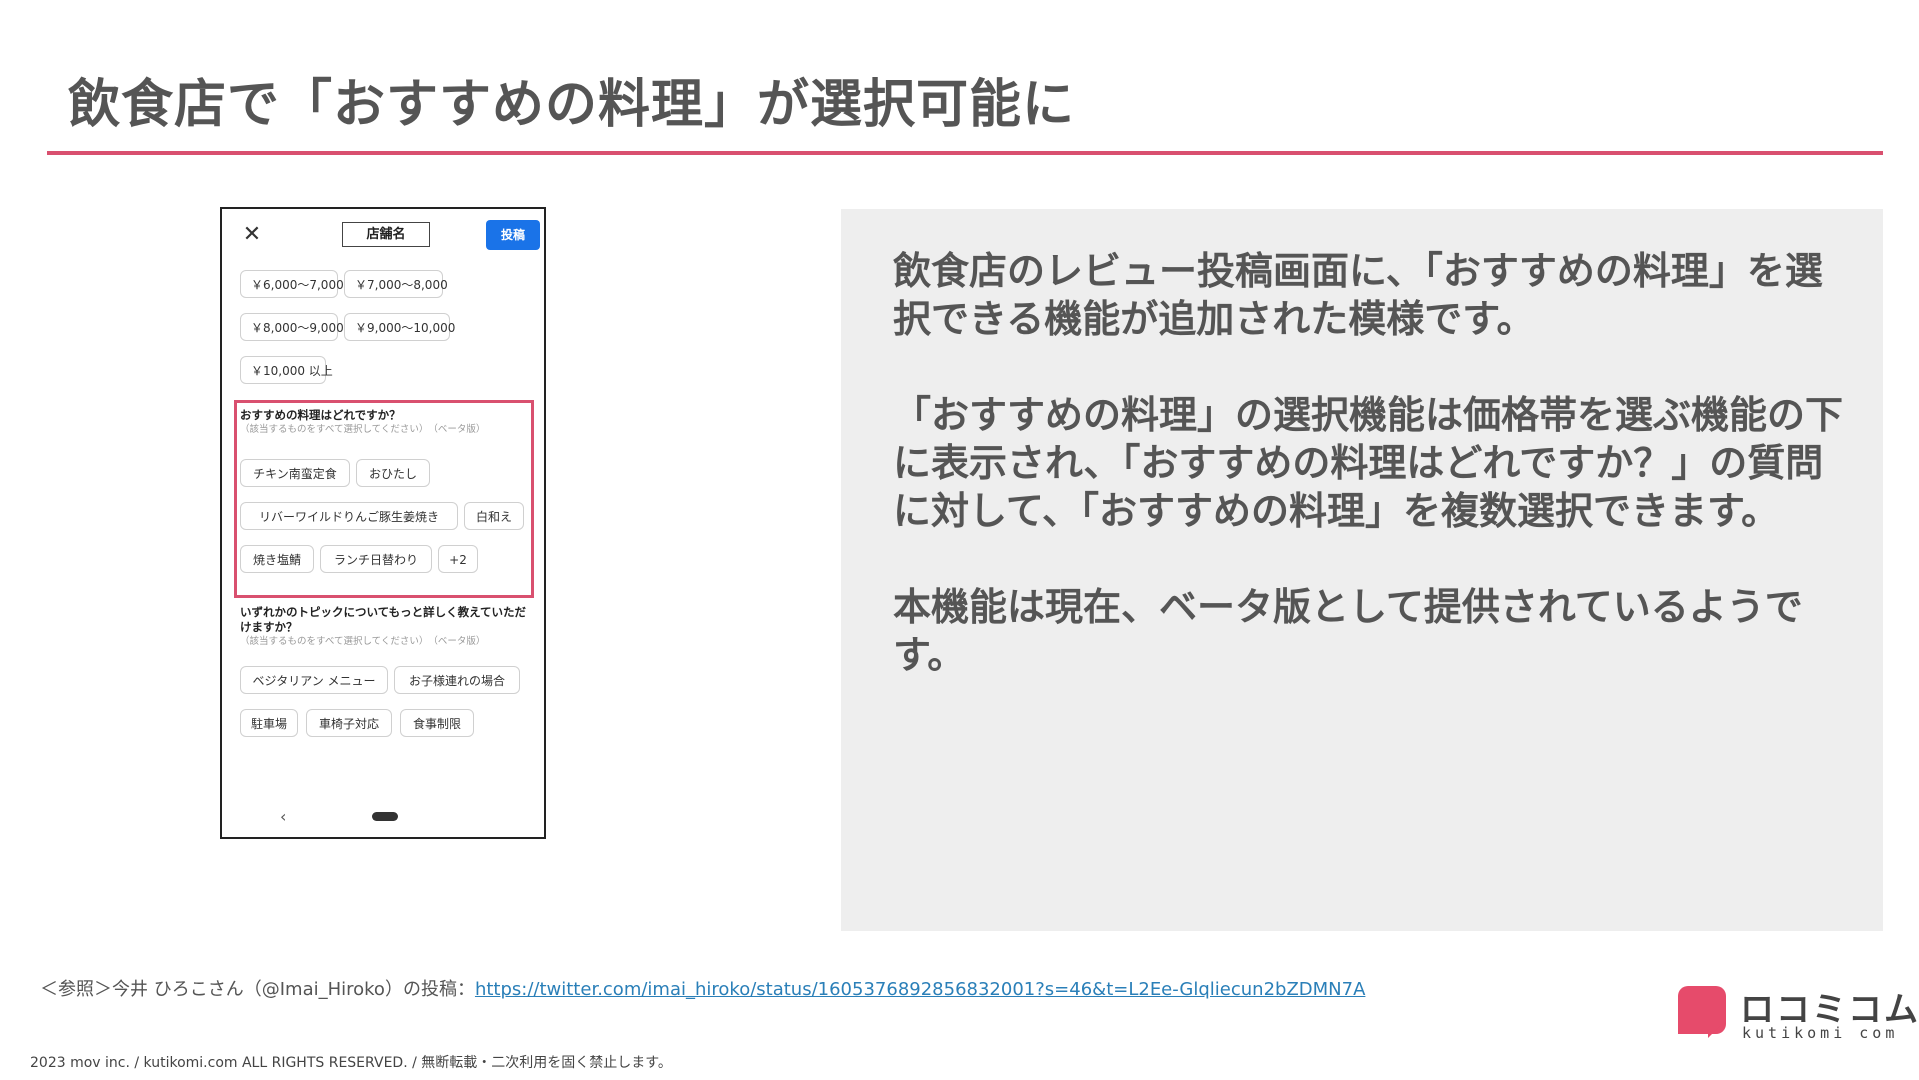  Describe the element at coordinates (437, 723) in the screenshot. I see `topic-chip: 食事制限` at that location.